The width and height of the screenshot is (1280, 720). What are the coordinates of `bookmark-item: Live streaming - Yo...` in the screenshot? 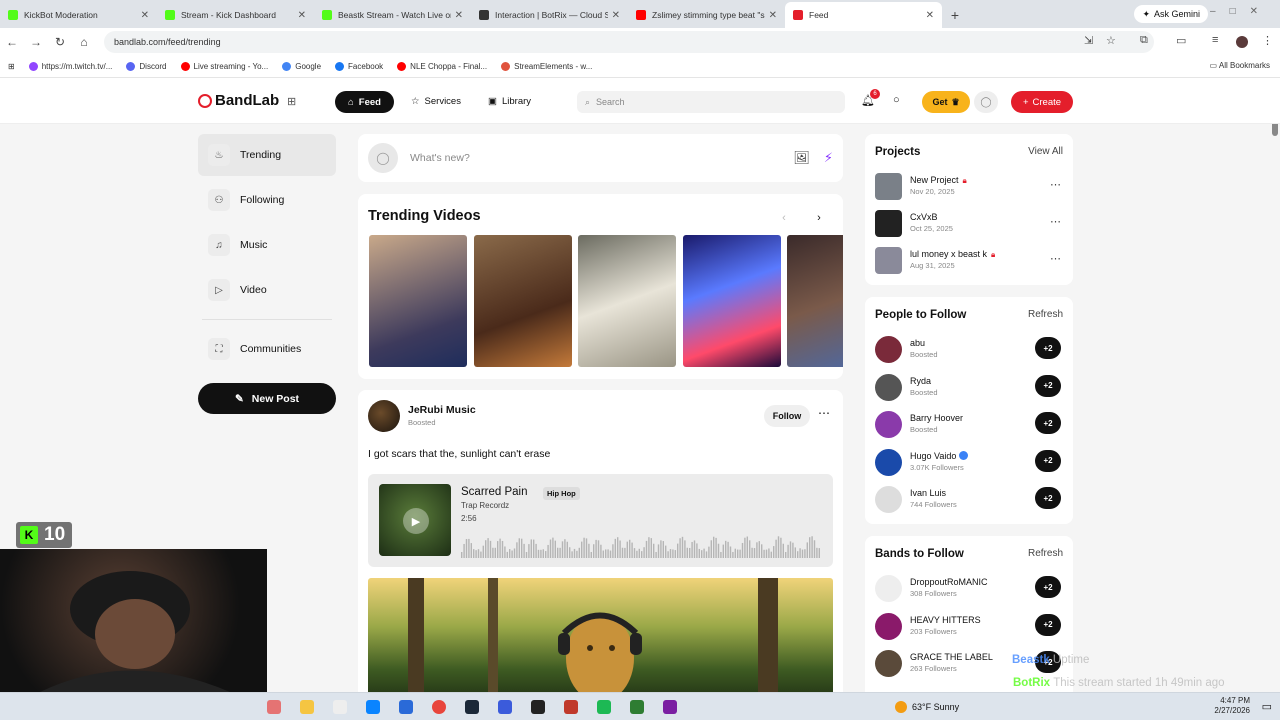 It's located at (224, 66).